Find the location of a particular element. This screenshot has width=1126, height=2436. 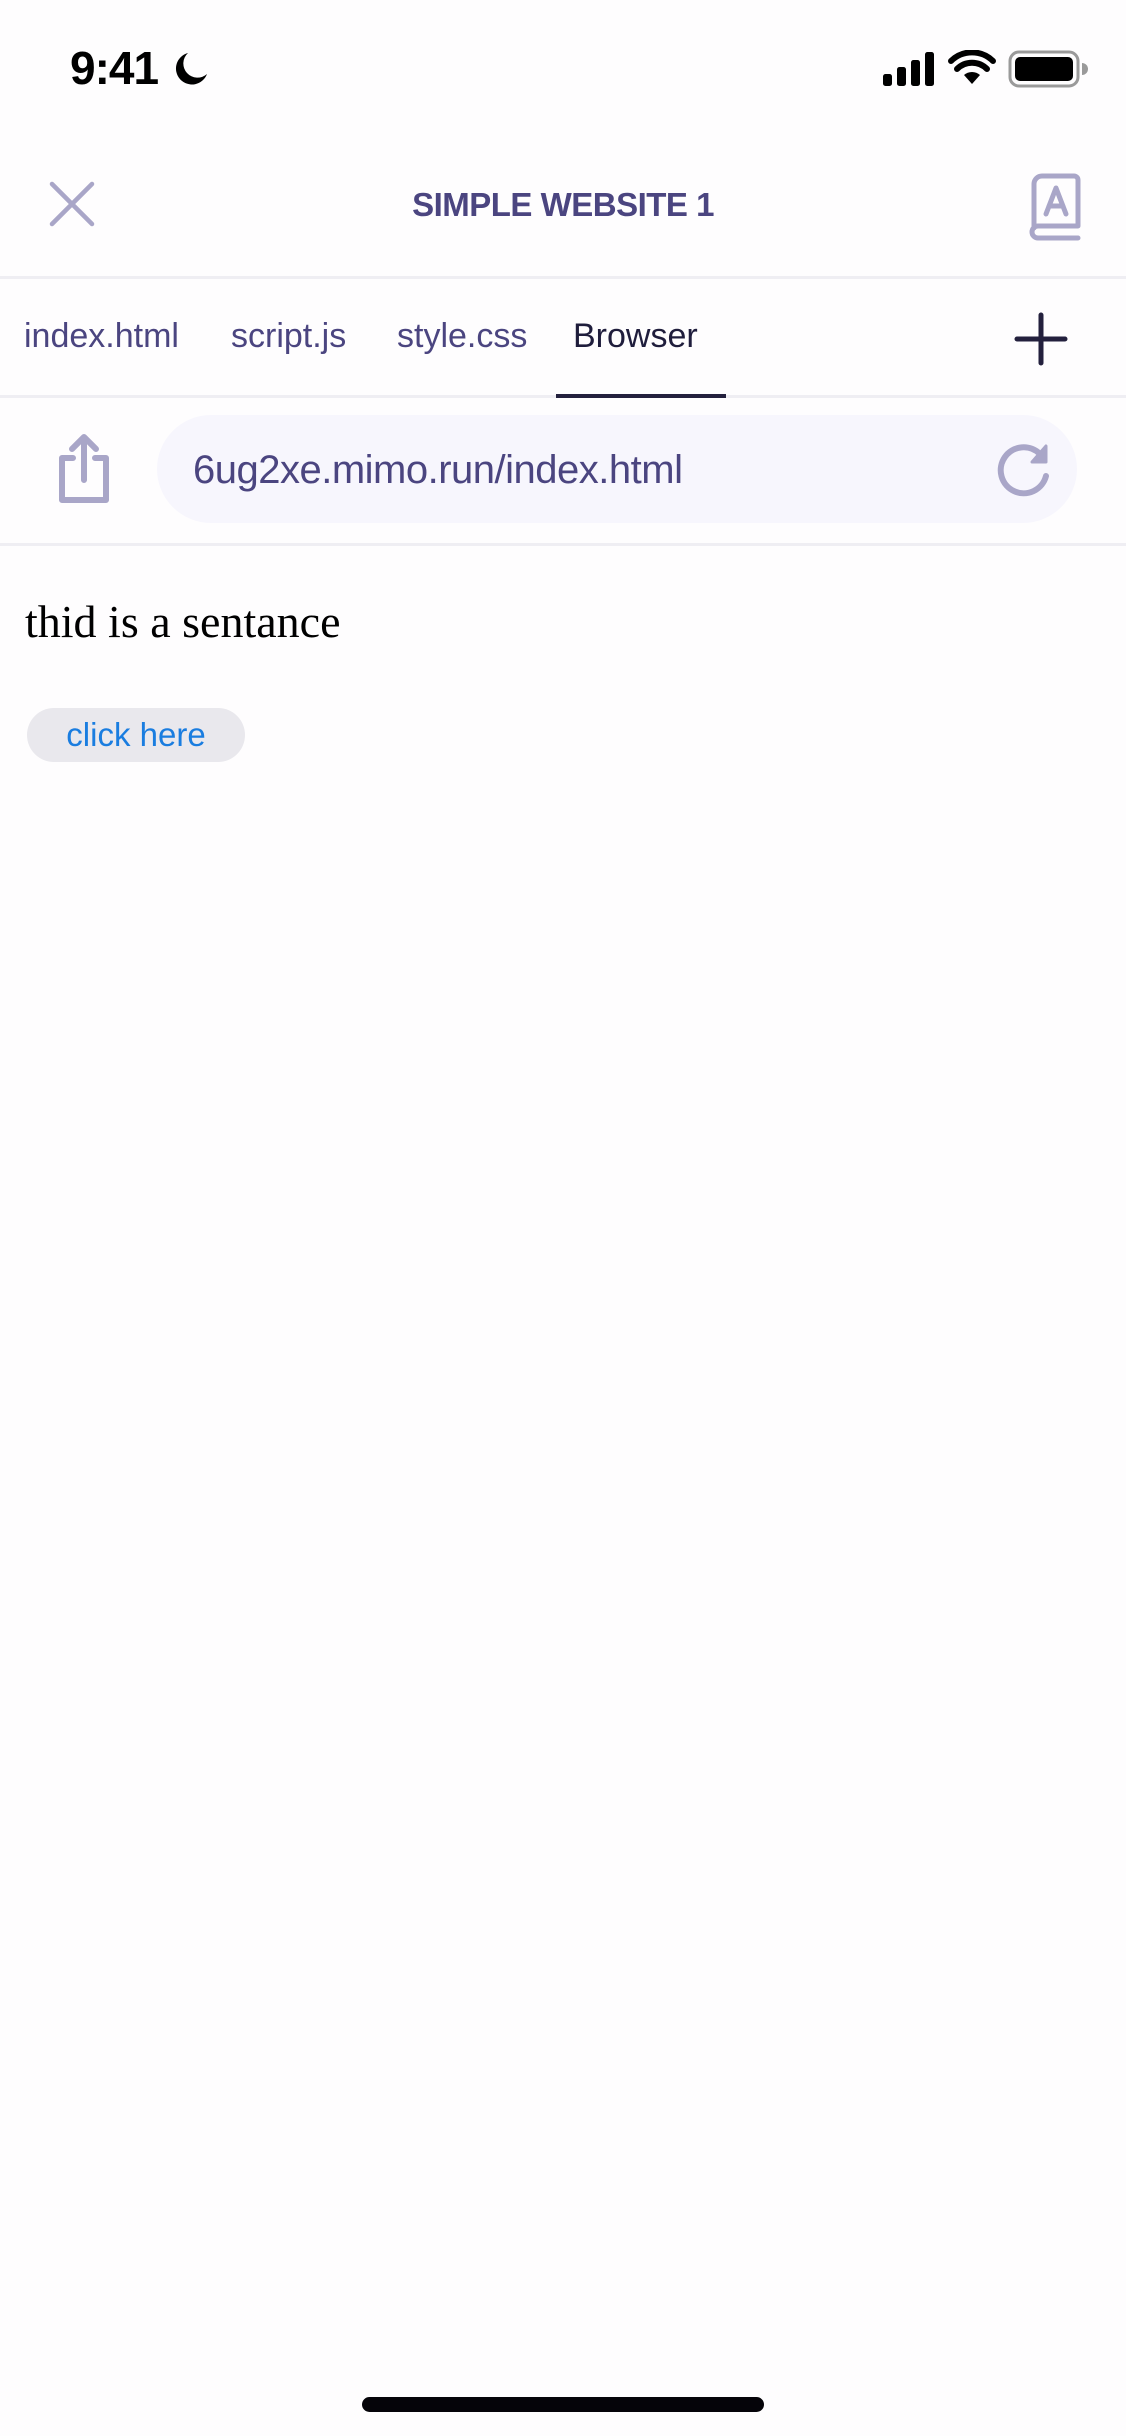

header-divider is located at coordinates (563, 277).